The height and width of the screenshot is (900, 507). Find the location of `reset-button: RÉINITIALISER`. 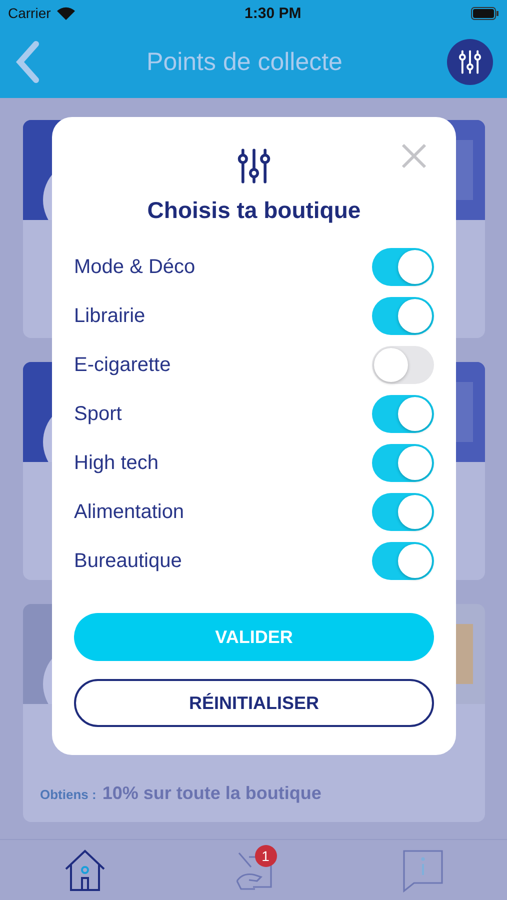

reset-button: RÉINITIALISER is located at coordinates (254, 703).